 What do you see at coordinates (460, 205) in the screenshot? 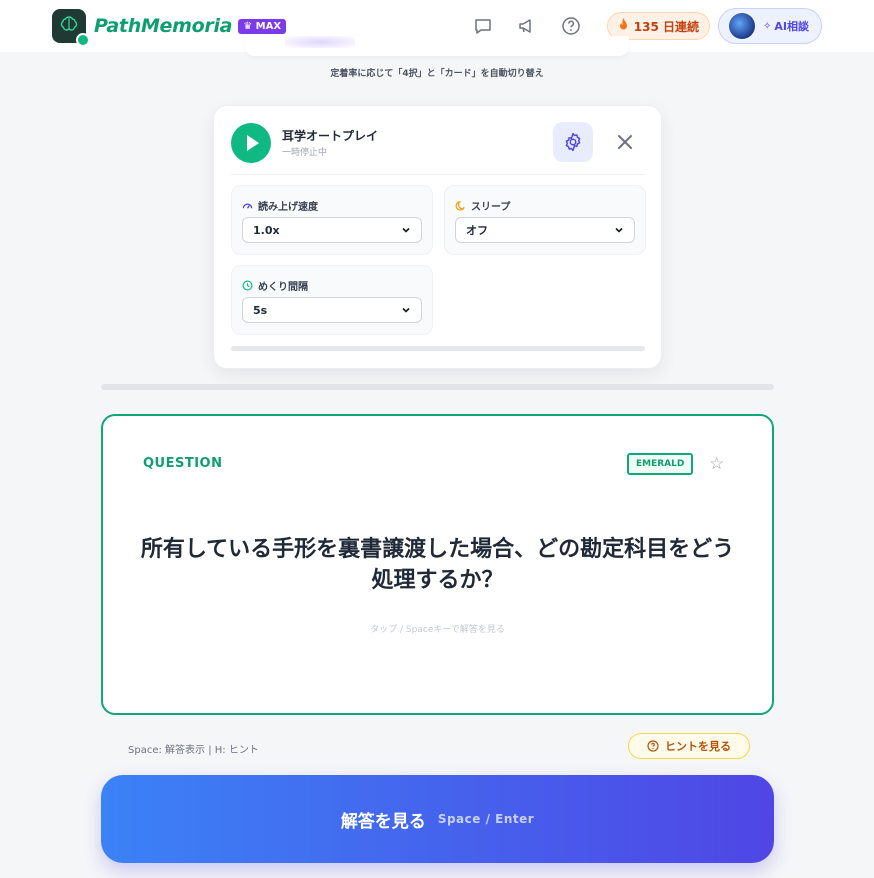
I see `moon-icon` at bounding box center [460, 205].